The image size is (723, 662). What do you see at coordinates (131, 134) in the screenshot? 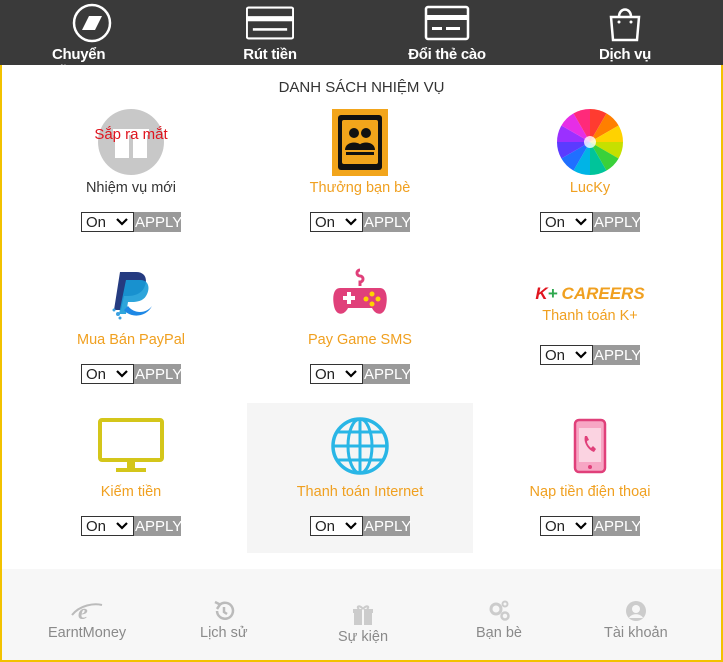
I see `coming-soon-badge: Sắp ra mắt` at bounding box center [131, 134].